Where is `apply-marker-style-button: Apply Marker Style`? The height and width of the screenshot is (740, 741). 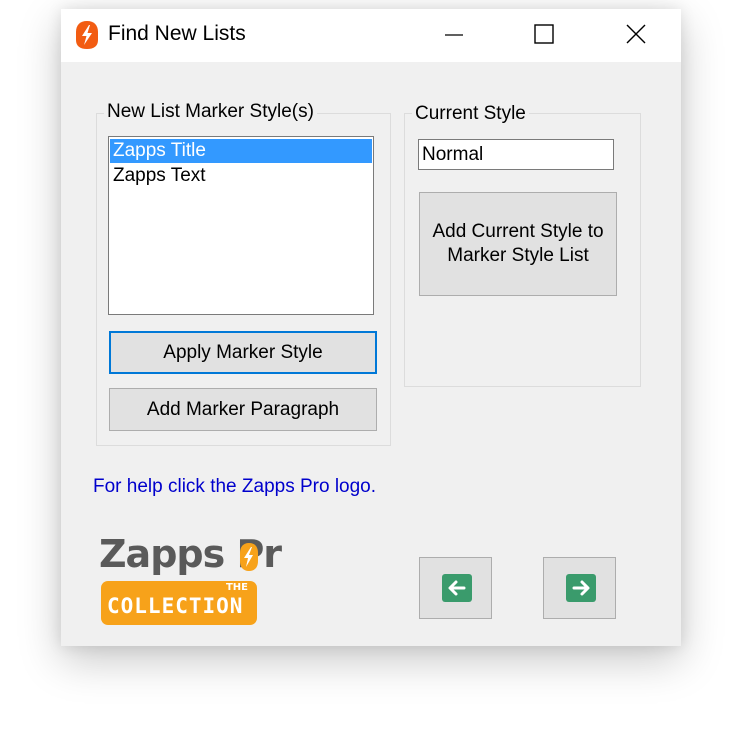
apply-marker-style-button: Apply Marker Style is located at coordinates (243, 352).